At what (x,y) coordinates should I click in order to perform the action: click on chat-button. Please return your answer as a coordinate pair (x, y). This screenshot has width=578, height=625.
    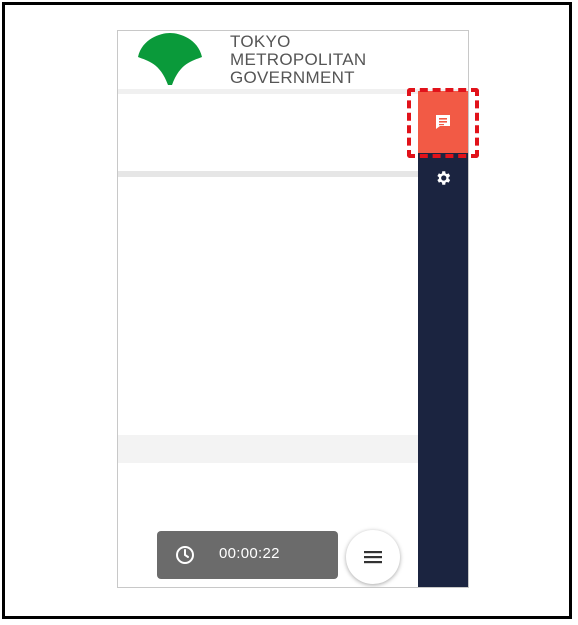
    Looking at the image, I should click on (443, 122).